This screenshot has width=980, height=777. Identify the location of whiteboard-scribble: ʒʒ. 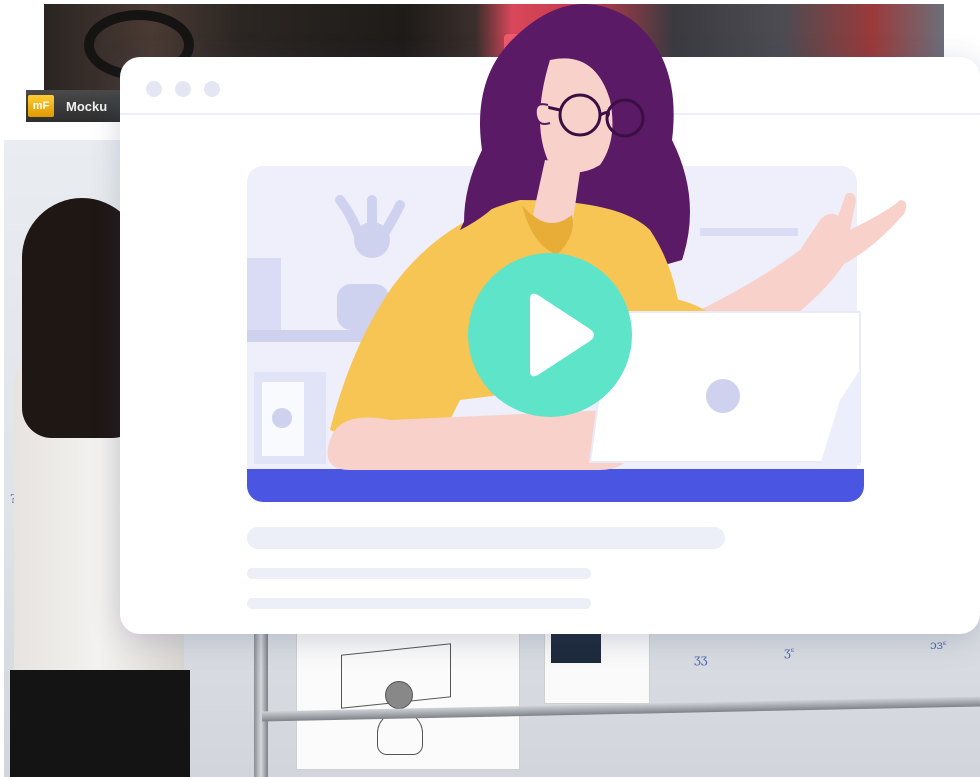
(701, 659).